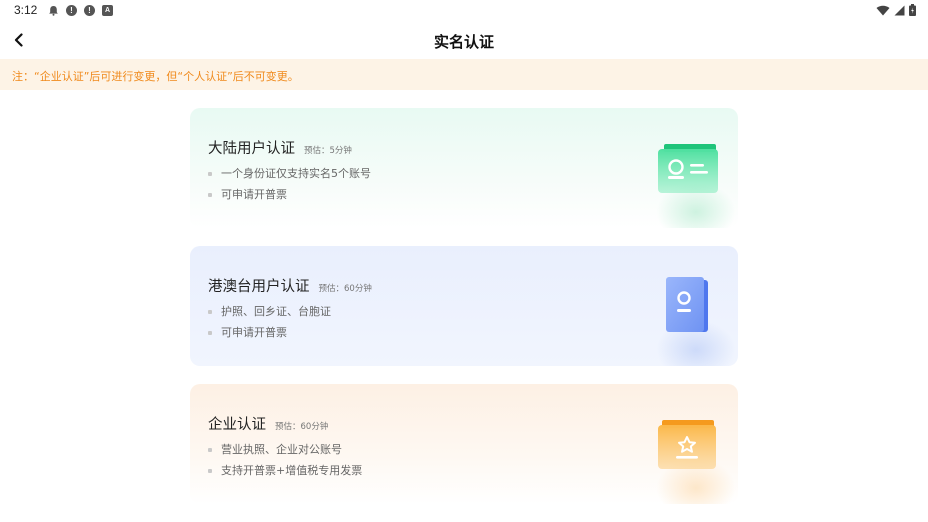 This screenshot has height=522, width=928. I want to click on list-item: 支持开普票+增值税专用发票, so click(285, 475).